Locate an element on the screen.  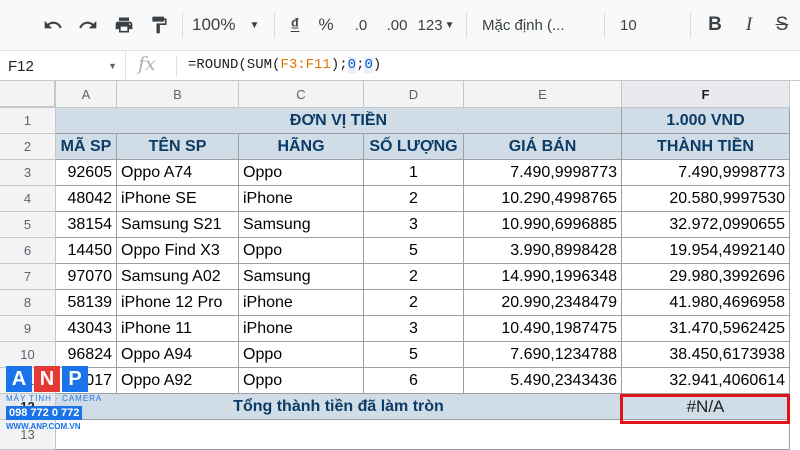
italic-button: I is located at coordinates (749, 25).